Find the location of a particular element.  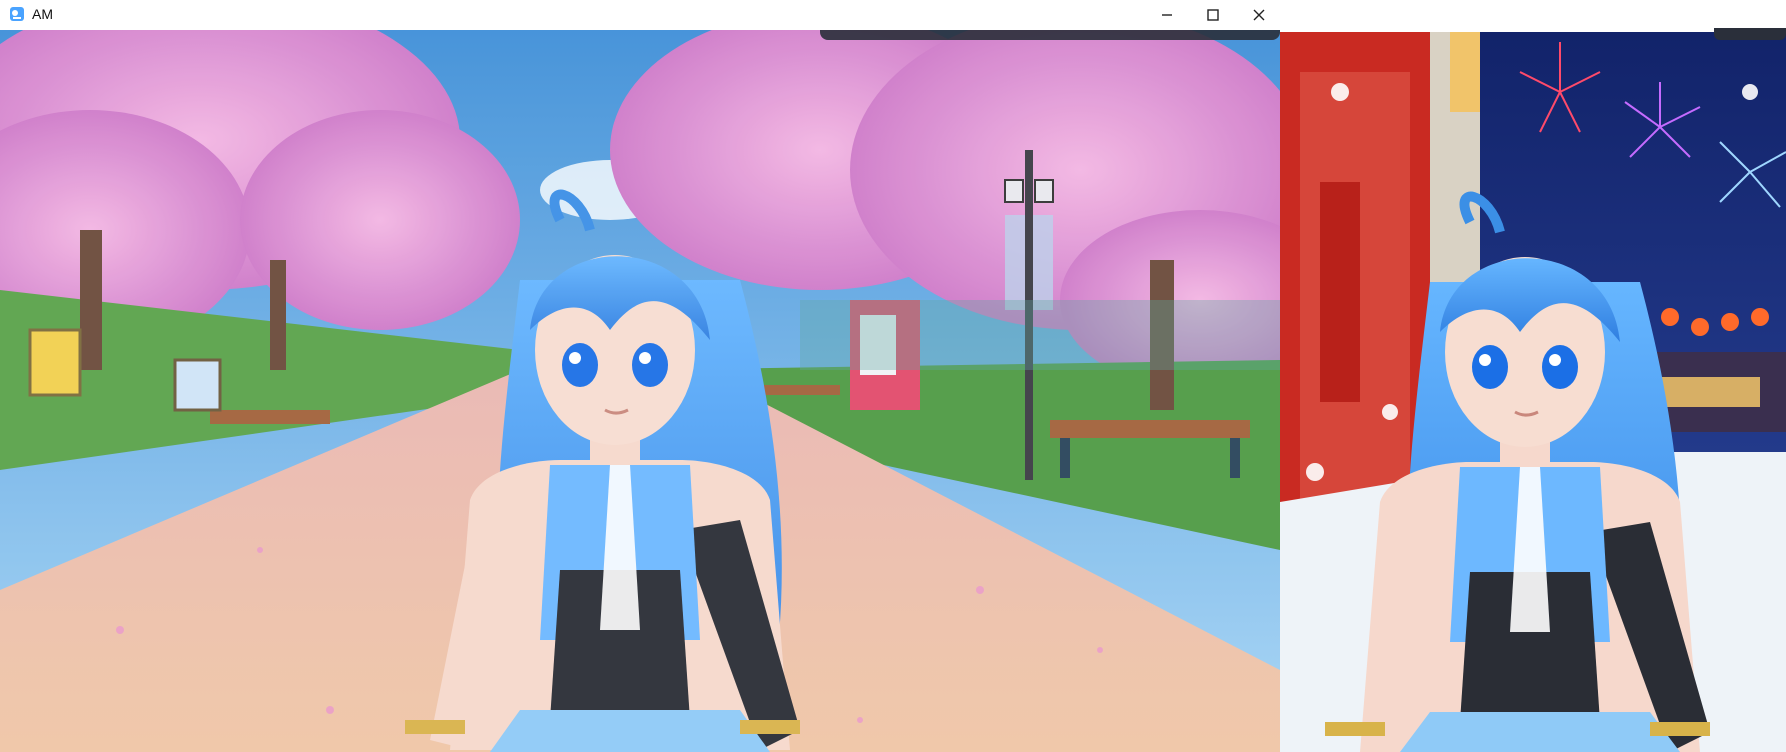

maximize-icon is located at coordinates (1213, 15).